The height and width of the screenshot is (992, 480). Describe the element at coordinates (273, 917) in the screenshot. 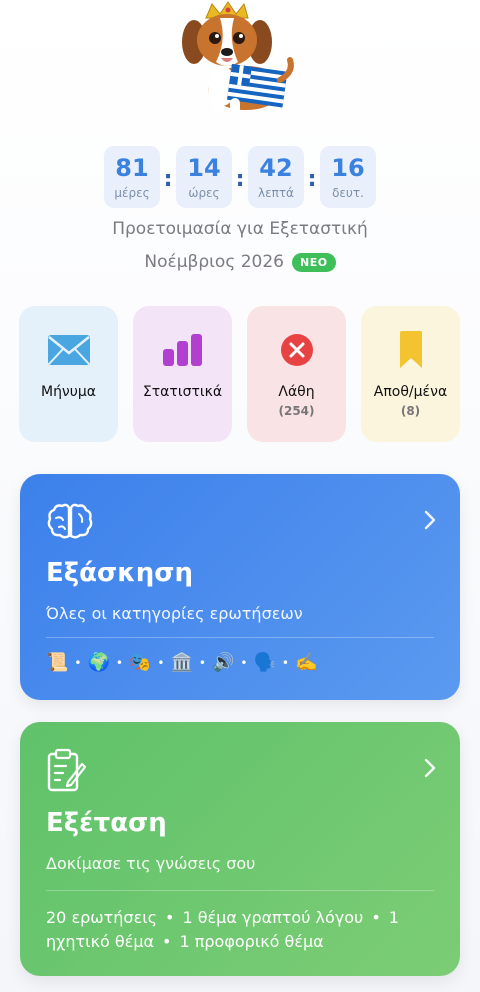

I see `exam-detail-writing: 1 θέμα γραπτού λόγου` at that location.